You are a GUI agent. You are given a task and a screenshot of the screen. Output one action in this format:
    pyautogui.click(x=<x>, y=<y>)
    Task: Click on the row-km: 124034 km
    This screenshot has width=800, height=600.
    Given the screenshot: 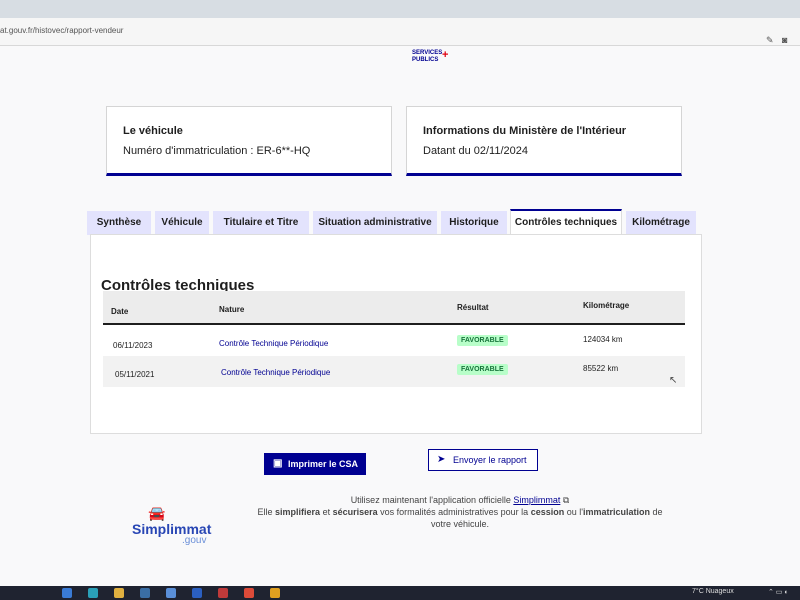 What is the action you would take?
    pyautogui.click(x=603, y=339)
    